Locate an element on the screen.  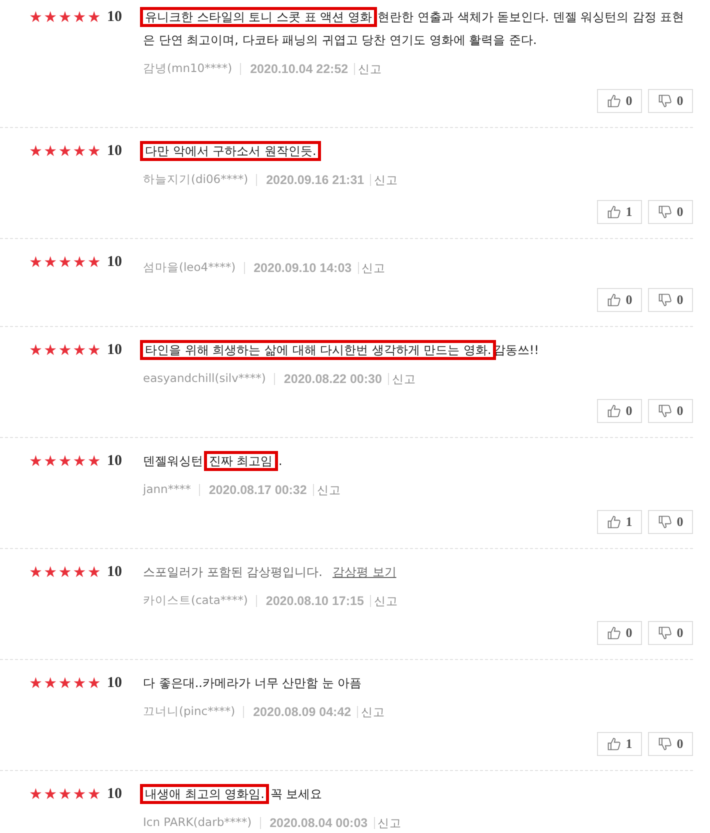
review-date: 2020.09.10 14:03 is located at coordinates (301, 268).